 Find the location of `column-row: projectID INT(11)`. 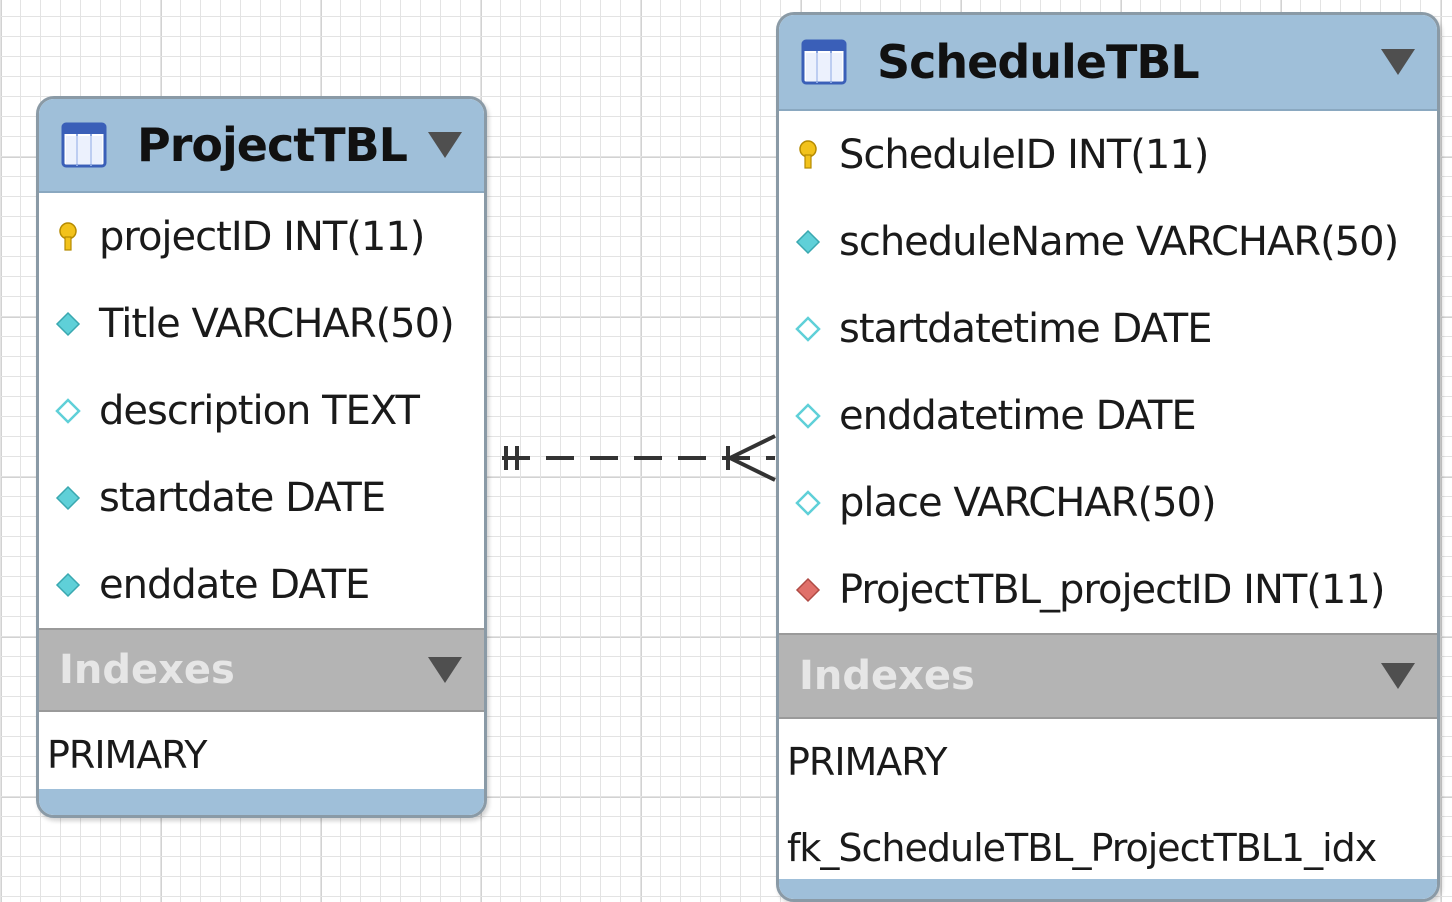

column-row: projectID INT(11) is located at coordinates (261, 236).